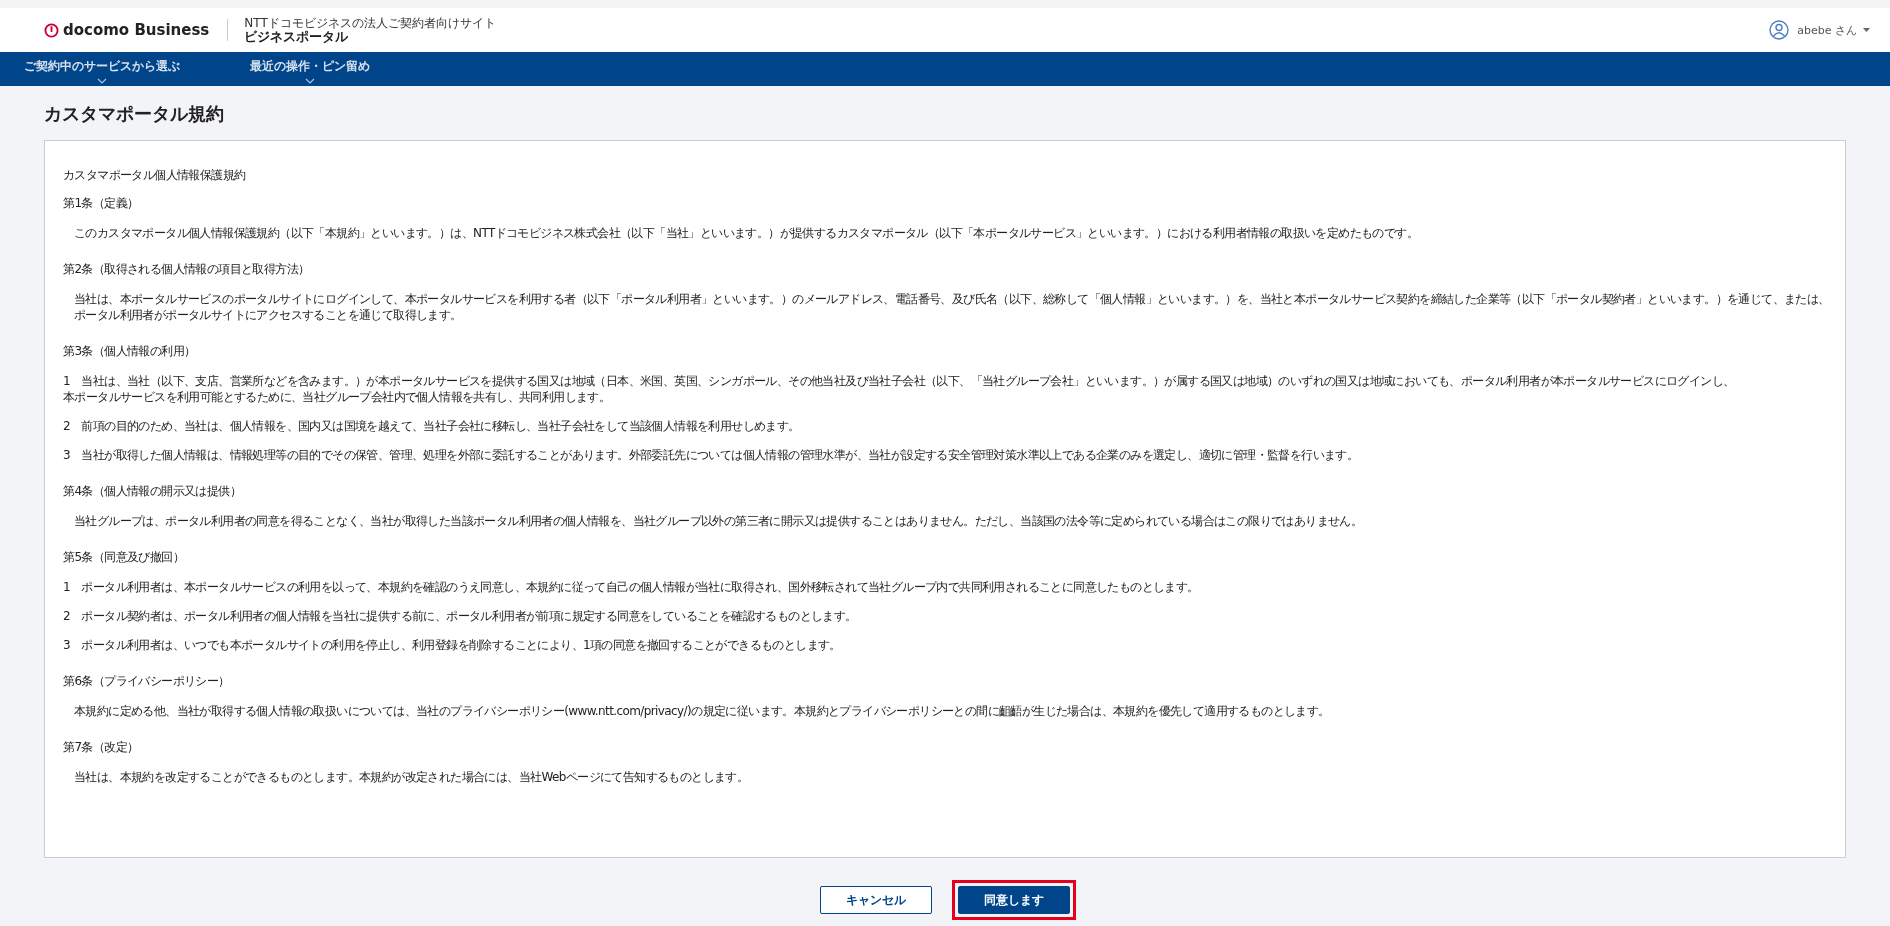 The height and width of the screenshot is (926, 1890). Describe the element at coordinates (102, 69) in the screenshot. I see `nav-menu-item: ご契約中のサービスから選ぶ` at that location.